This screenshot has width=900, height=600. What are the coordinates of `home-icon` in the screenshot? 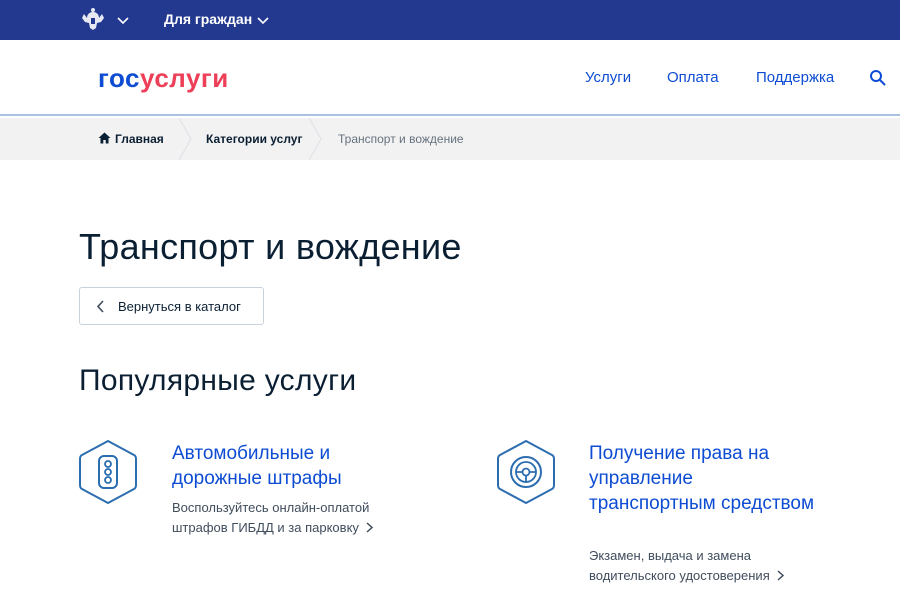 It's located at (104, 138).